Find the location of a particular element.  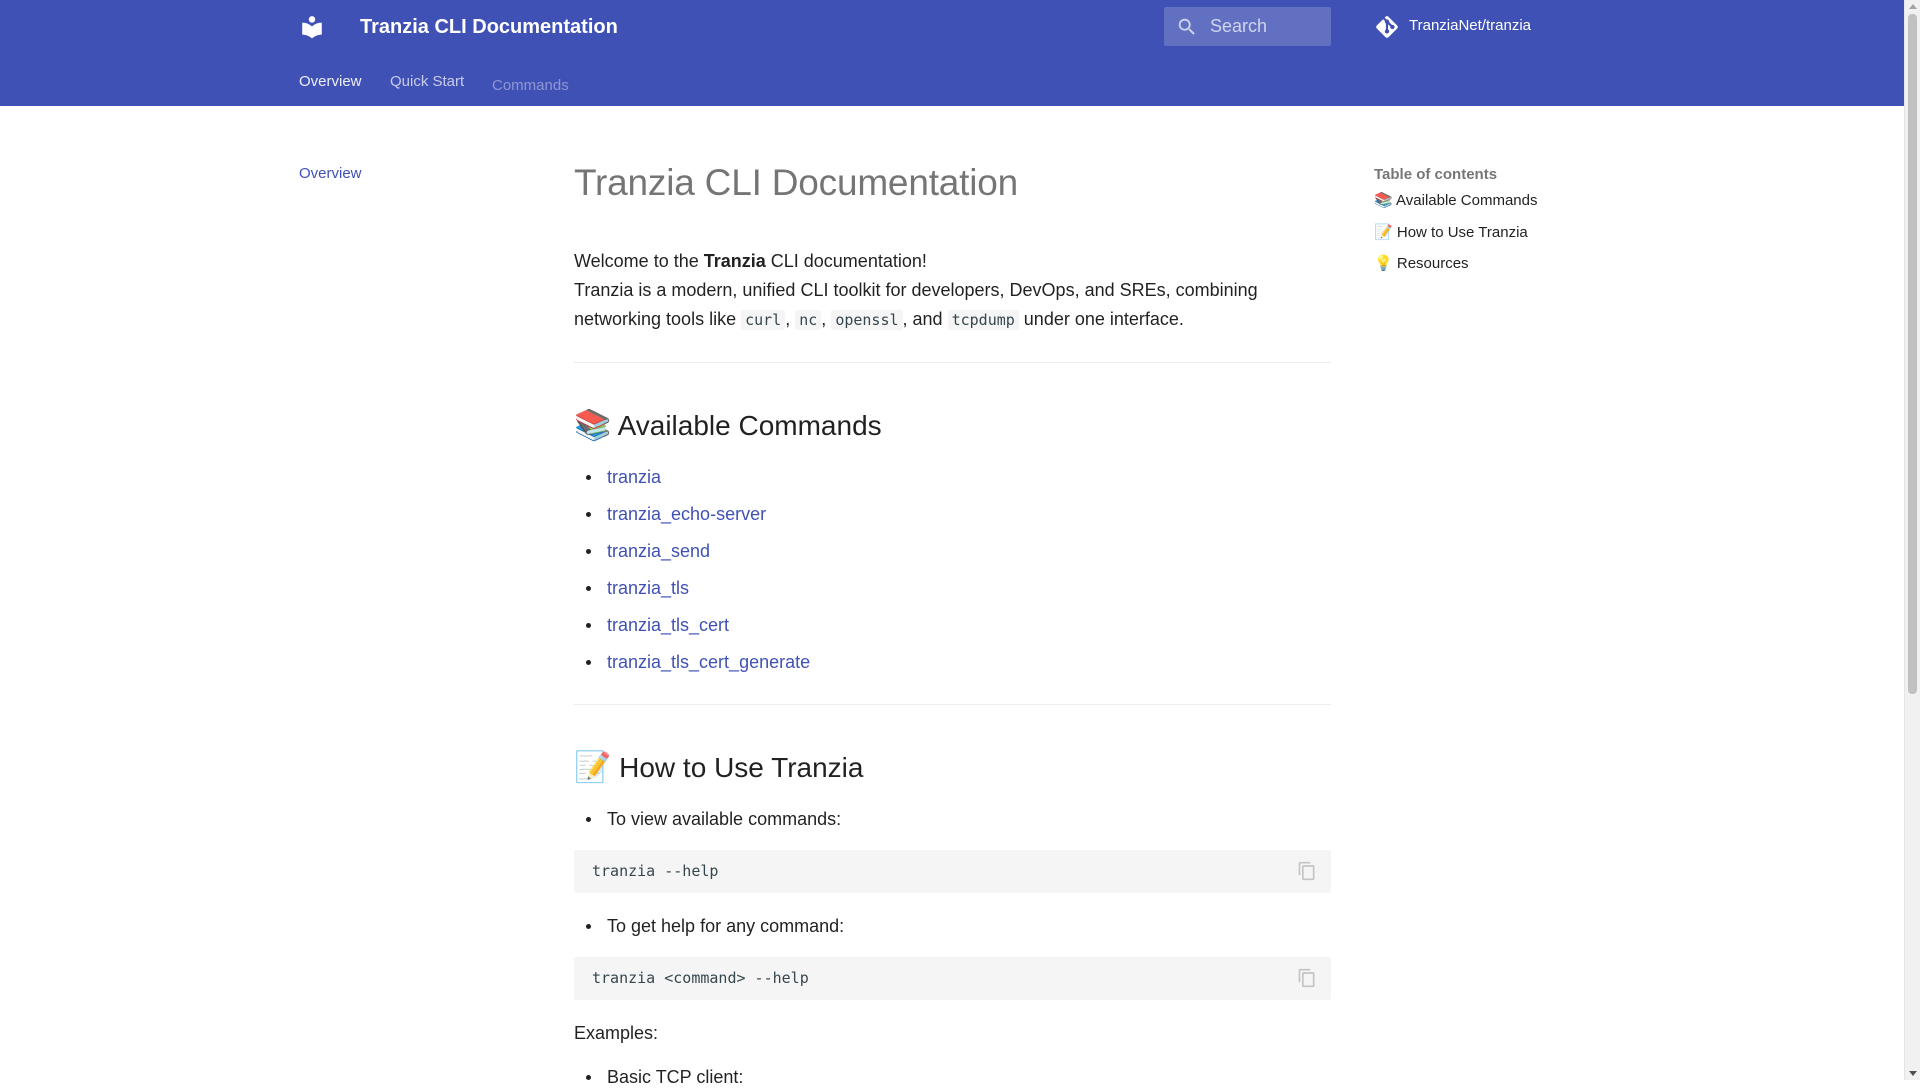

code-block: tranzia <command> --help is located at coordinates (952, 978).